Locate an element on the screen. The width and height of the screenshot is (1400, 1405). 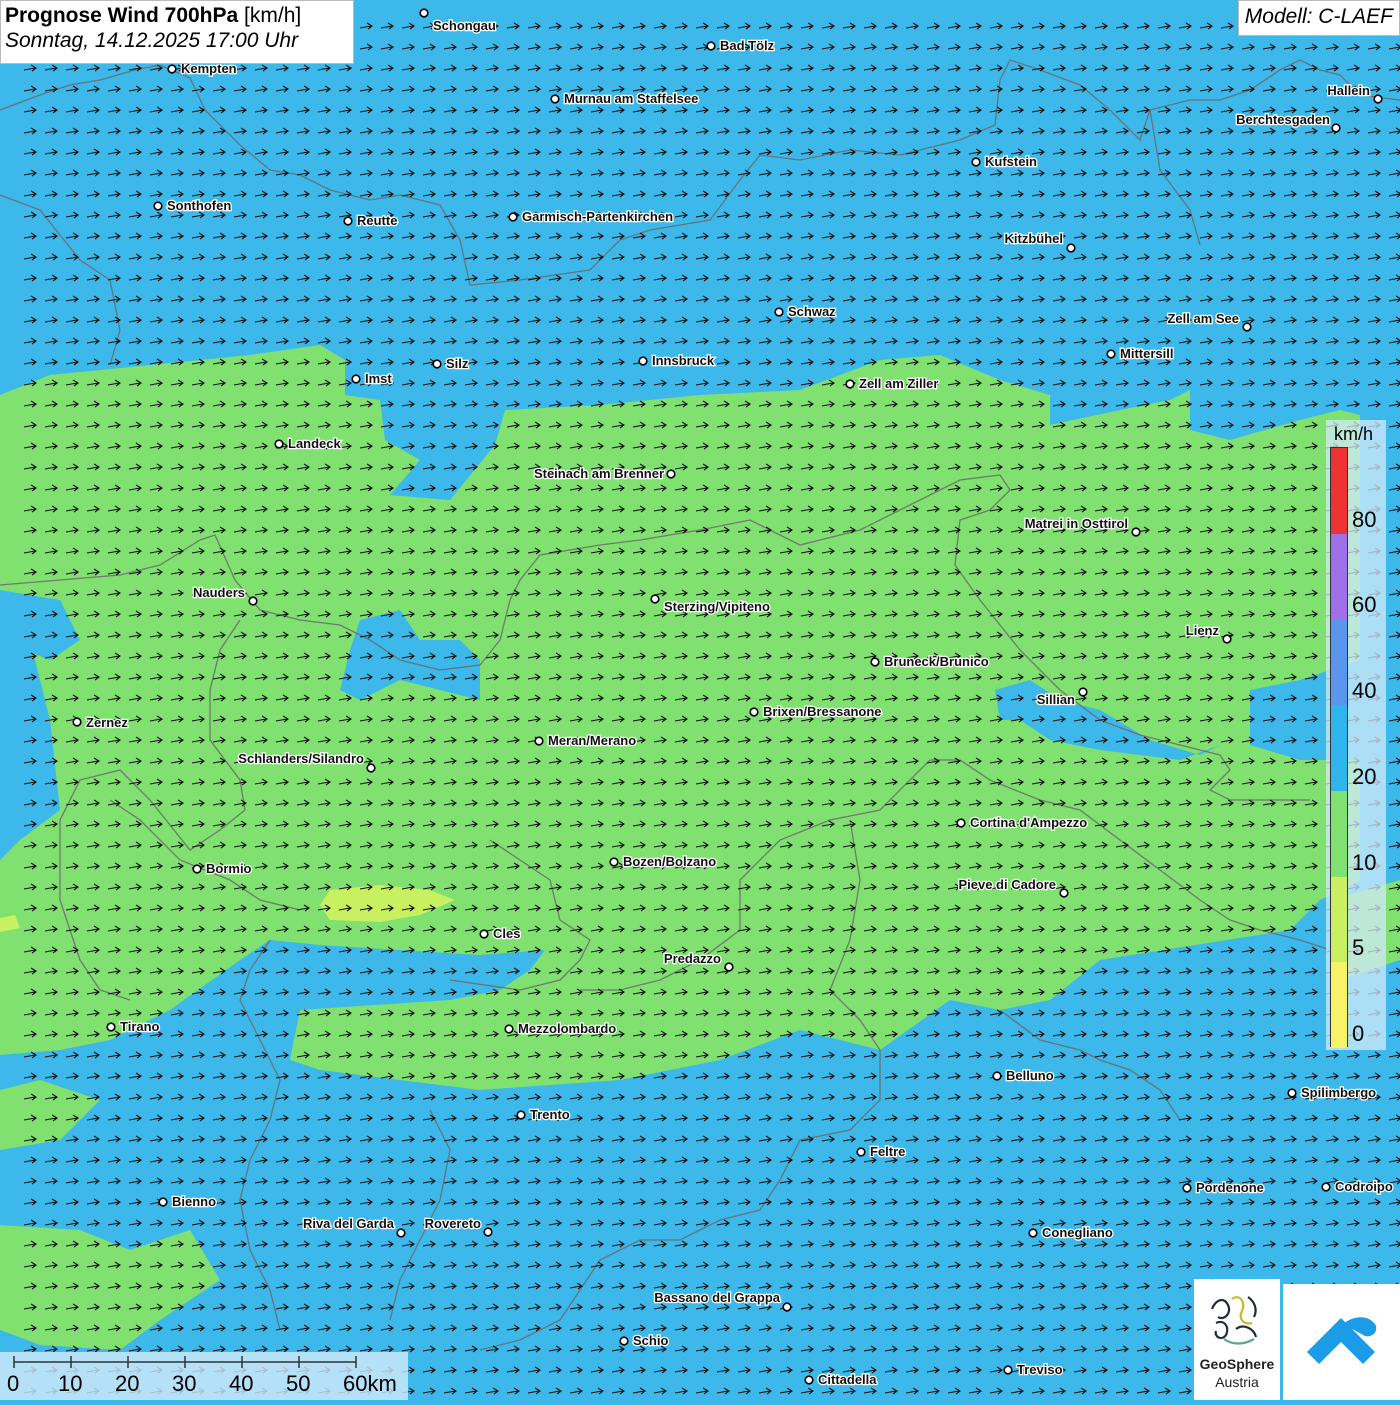
city-label: Zell am Ziller is located at coordinates (898, 383).